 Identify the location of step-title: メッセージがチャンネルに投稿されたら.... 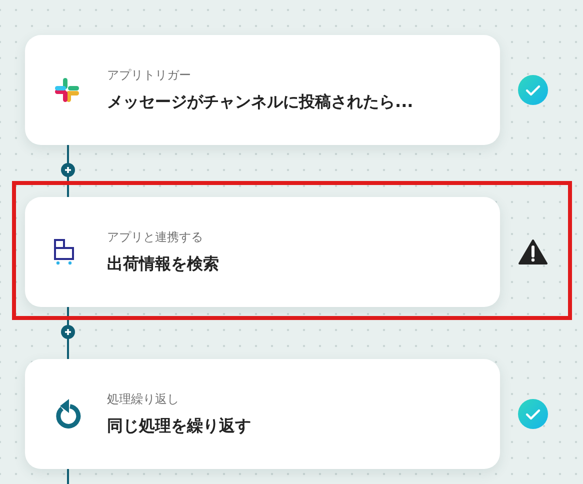
(260, 102).